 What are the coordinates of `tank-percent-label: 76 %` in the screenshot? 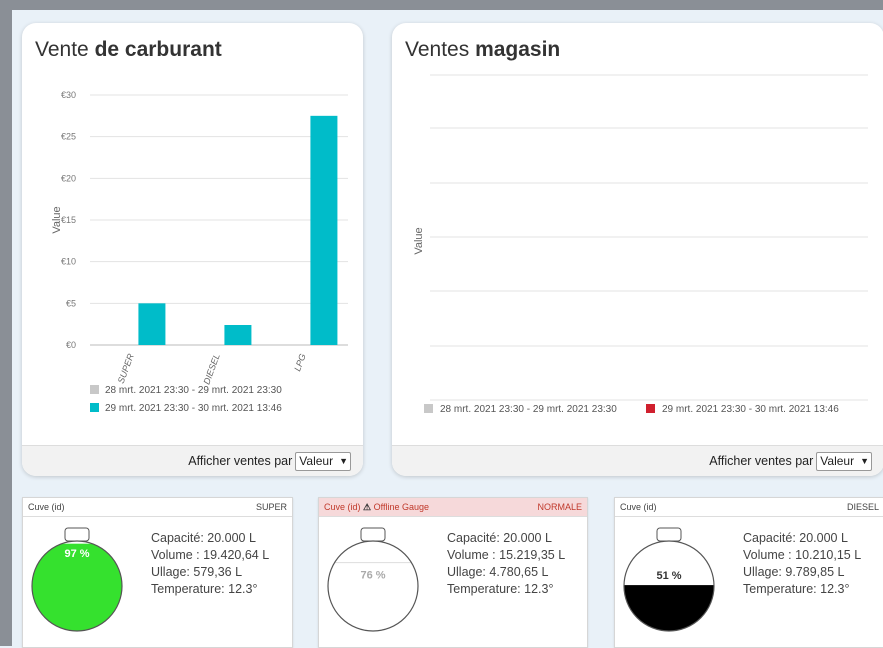 It's located at (372, 576).